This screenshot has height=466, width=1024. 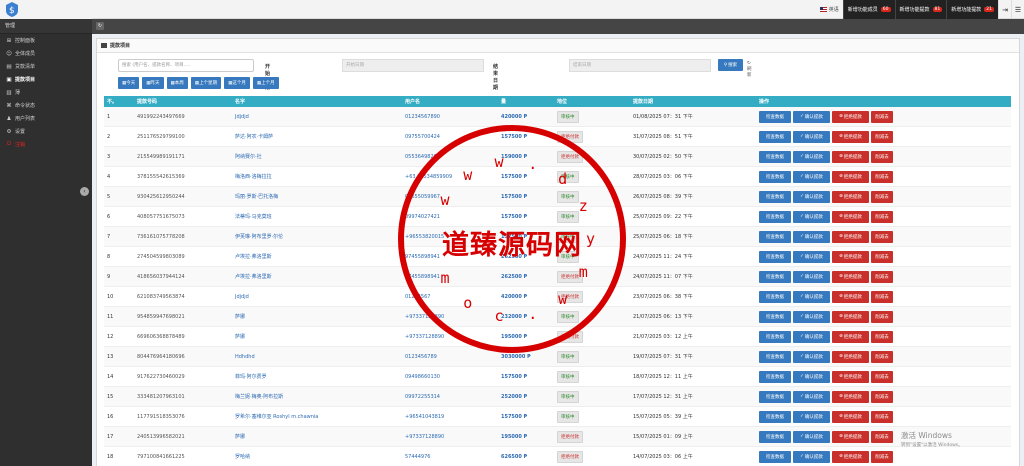 I want to click on quick-range-button: ▦ 昨天, so click(x=153, y=83).